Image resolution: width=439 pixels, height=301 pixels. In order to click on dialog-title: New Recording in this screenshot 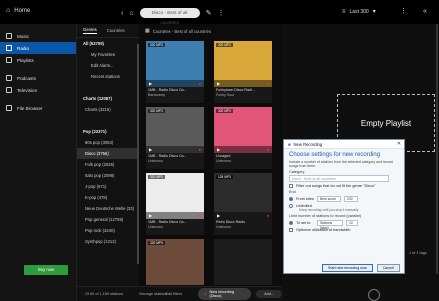, I will do `click(308, 144)`.